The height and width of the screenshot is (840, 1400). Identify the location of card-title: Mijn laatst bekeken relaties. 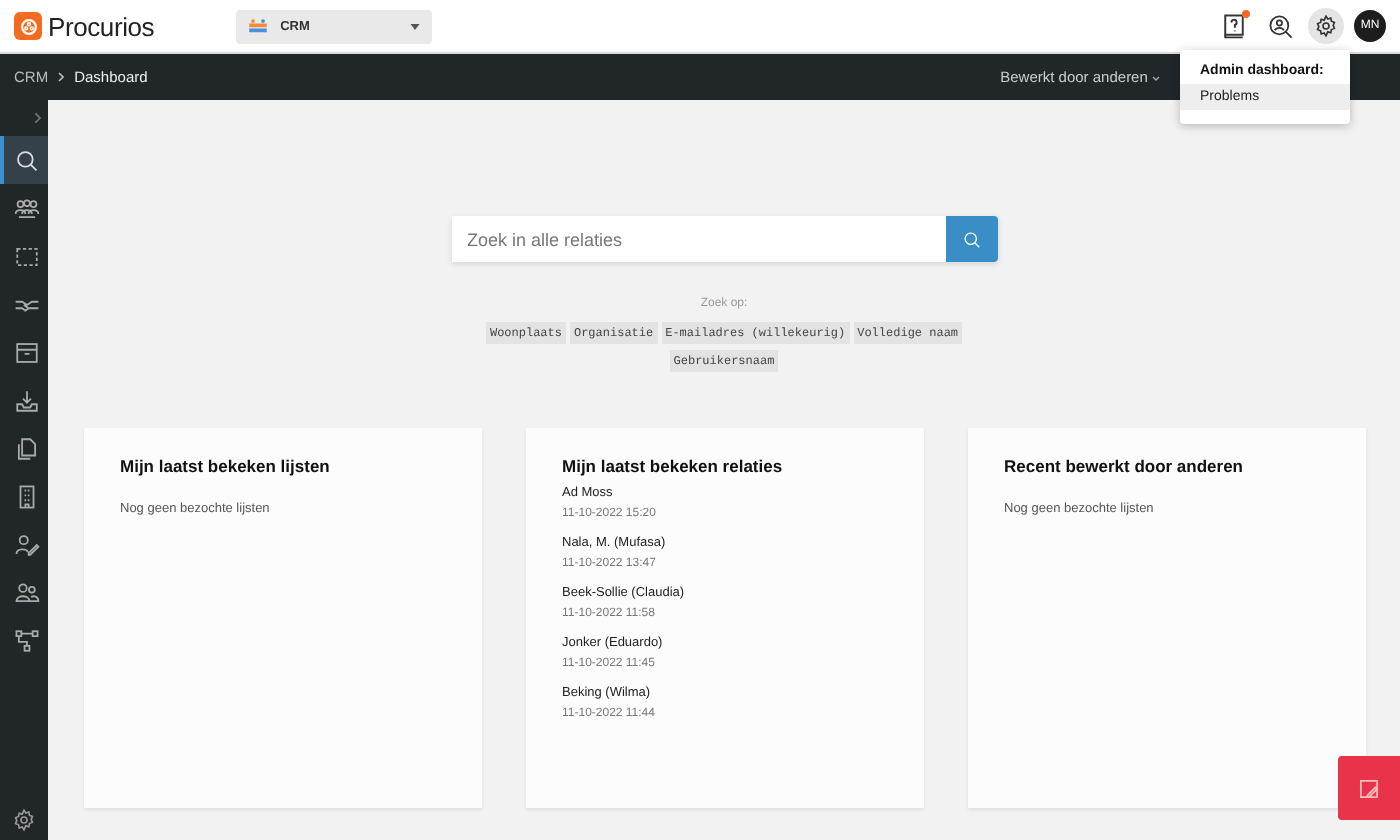
(673, 466).